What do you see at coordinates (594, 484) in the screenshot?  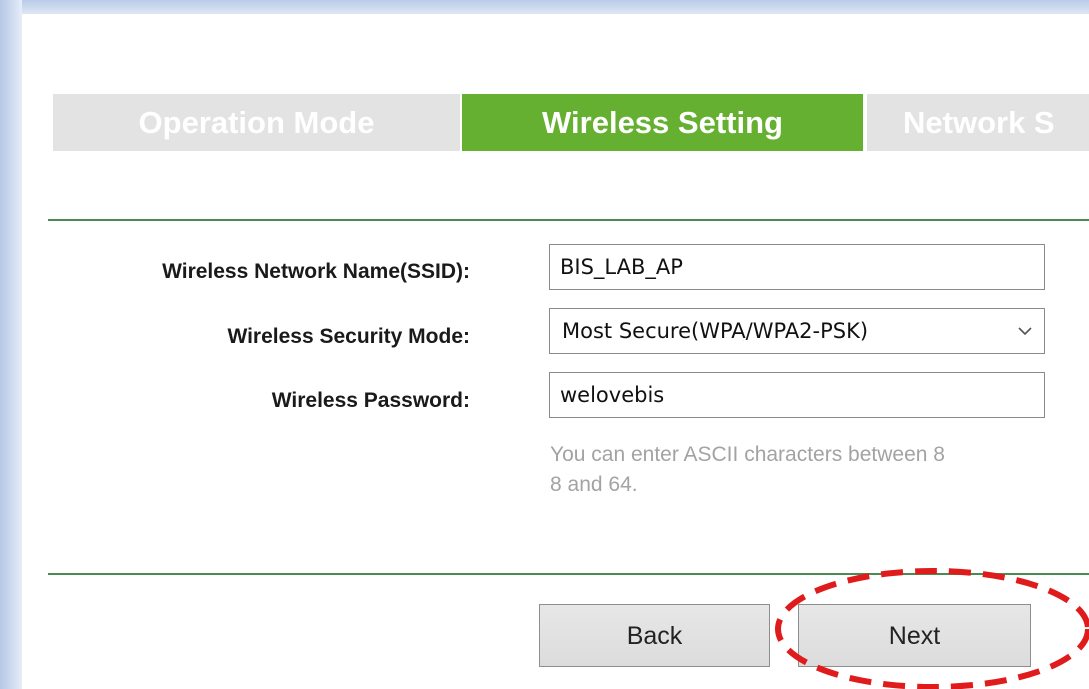 I see `password-hint-line-2: 8 and 64.` at bounding box center [594, 484].